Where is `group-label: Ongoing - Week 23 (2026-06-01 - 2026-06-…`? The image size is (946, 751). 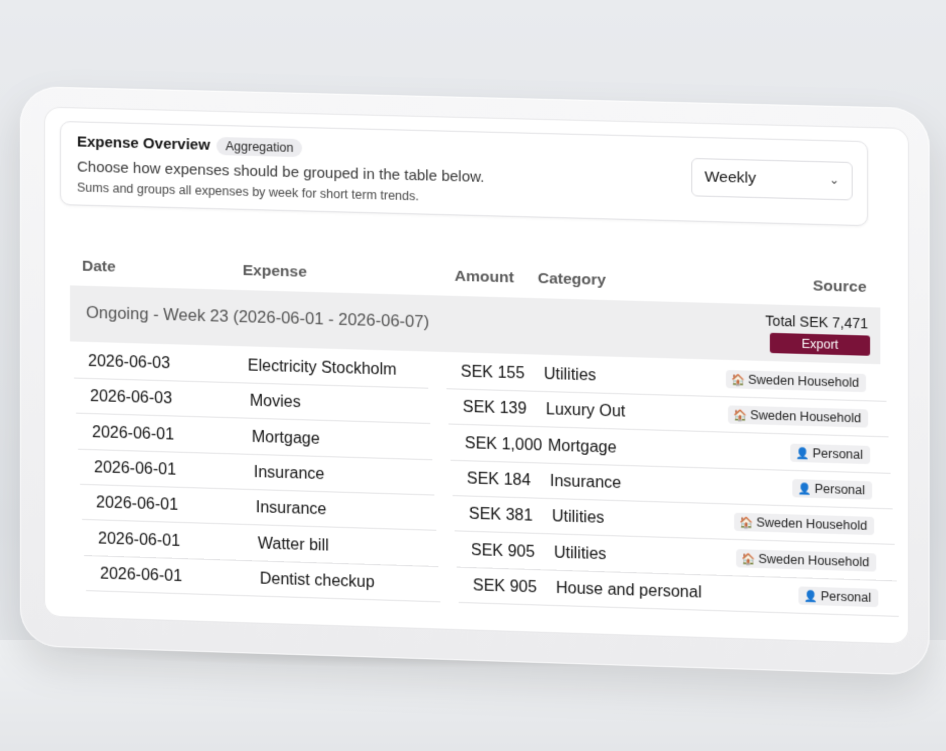 group-label: Ongoing - Week 23 (2026-06-01 - 2026-06-… is located at coordinates (258, 317).